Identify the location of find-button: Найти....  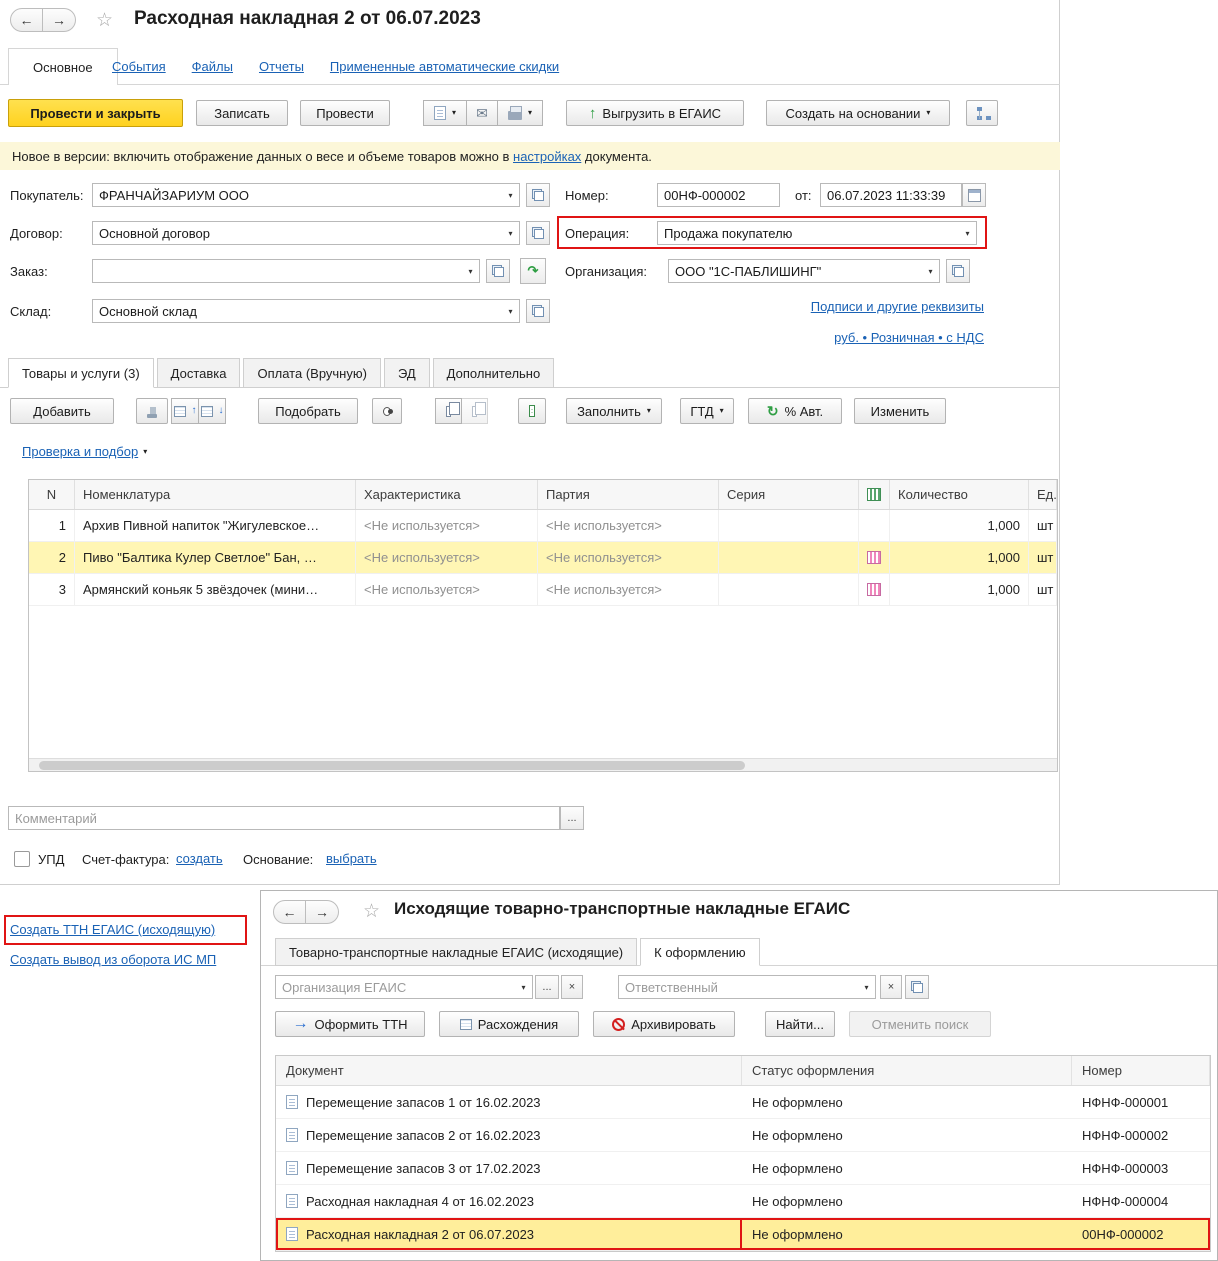
(800, 1024).